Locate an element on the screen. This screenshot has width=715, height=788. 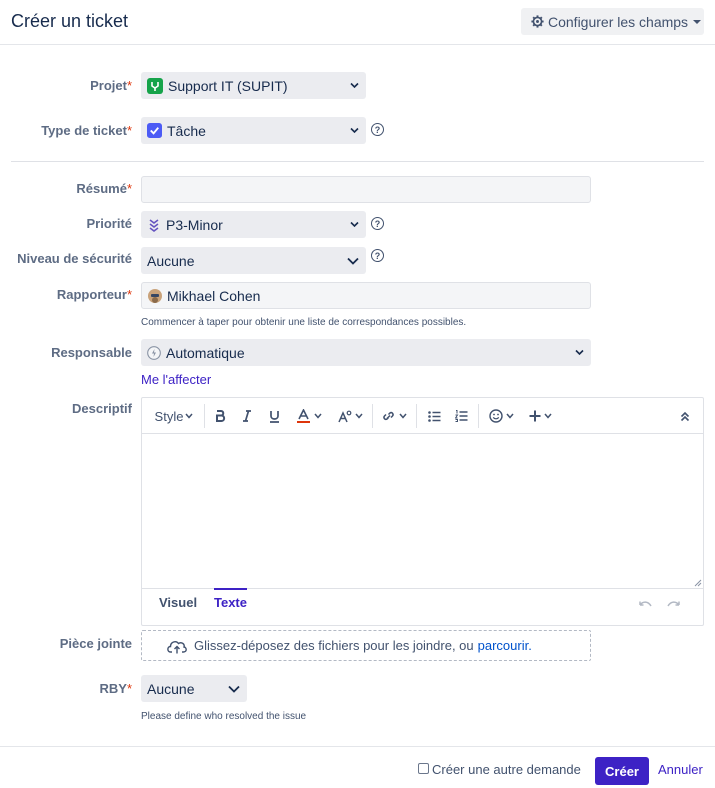
style-dropdown-label: Style is located at coordinates (169, 416).